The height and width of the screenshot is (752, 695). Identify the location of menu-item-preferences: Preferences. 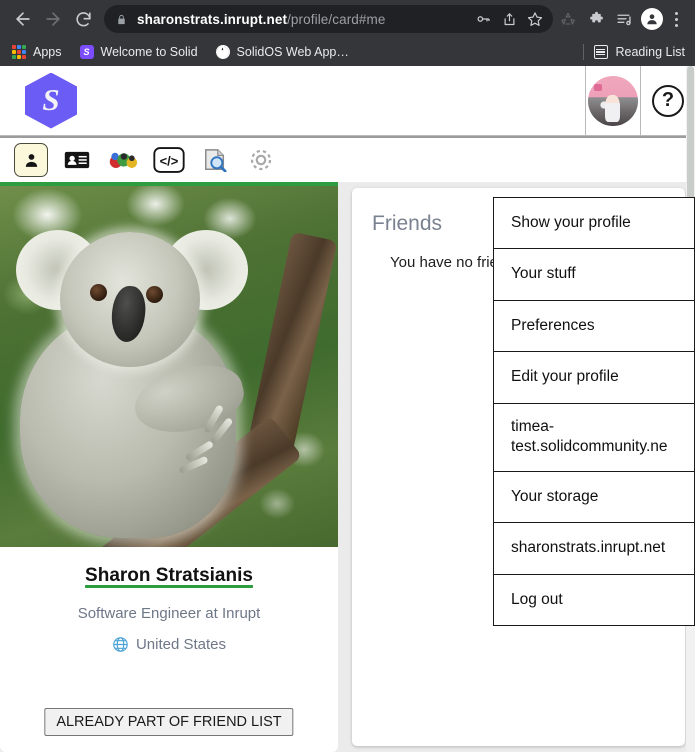
(594, 326).